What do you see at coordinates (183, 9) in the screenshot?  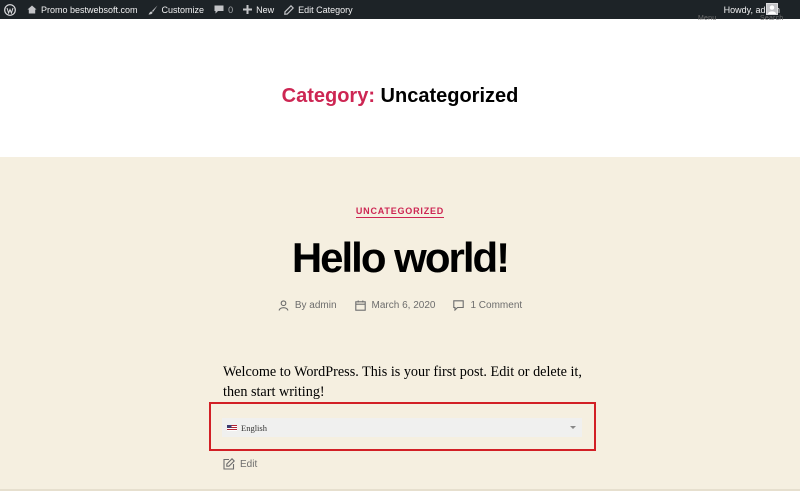 I see `customize-label: Customize` at bounding box center [183, 9].